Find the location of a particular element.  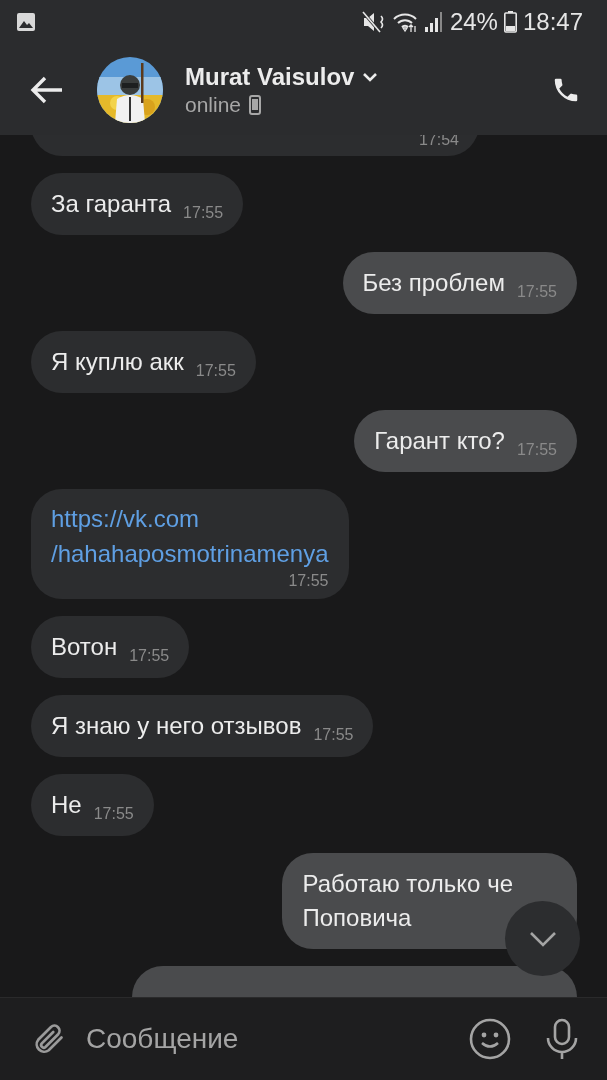

smiley-icon is located at coordinates (490, 1039).